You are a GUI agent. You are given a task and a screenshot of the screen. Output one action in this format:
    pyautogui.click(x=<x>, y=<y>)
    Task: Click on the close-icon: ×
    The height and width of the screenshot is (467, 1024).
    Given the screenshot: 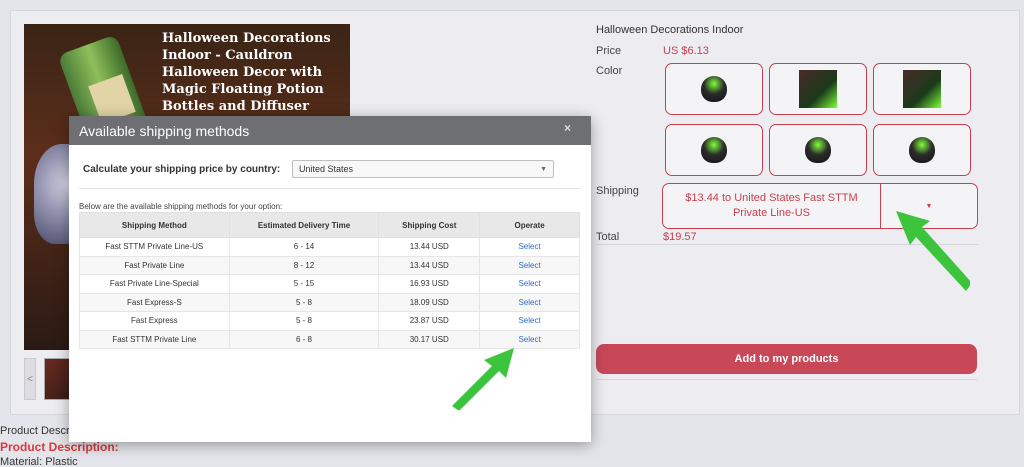 What is the action you would take?
    pyautogui.click(x=567, y=128)
    